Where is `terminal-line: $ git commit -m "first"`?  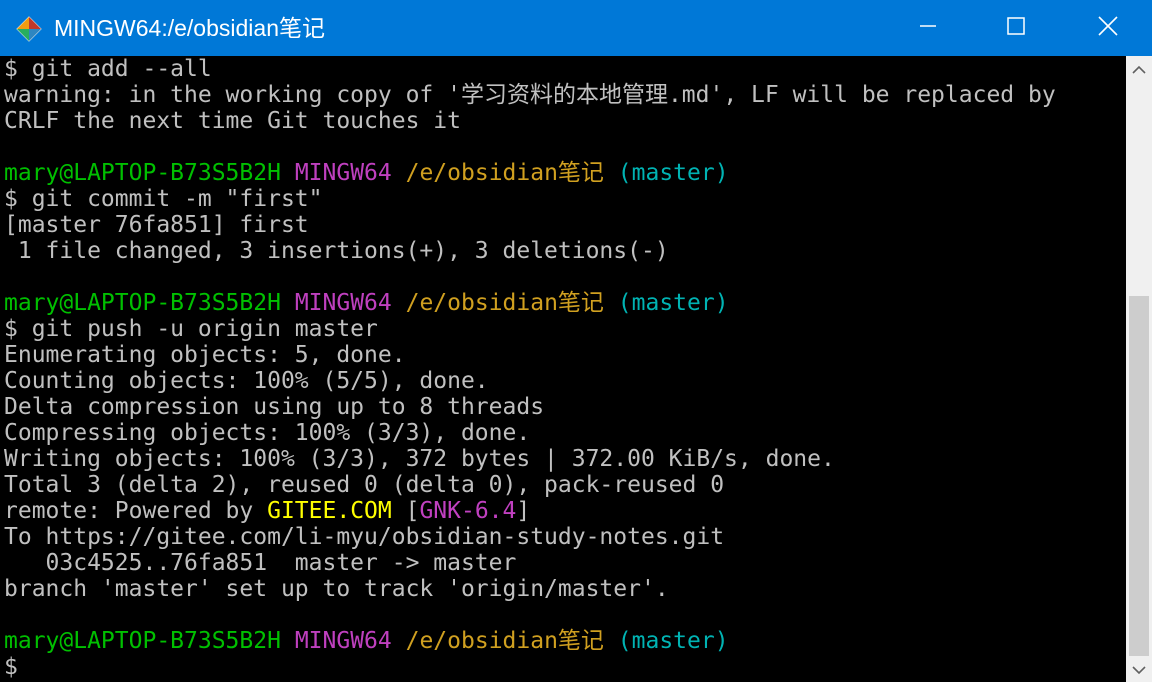
terminal-line: $ git commit -m "first" is located at coordinates (163, 199).